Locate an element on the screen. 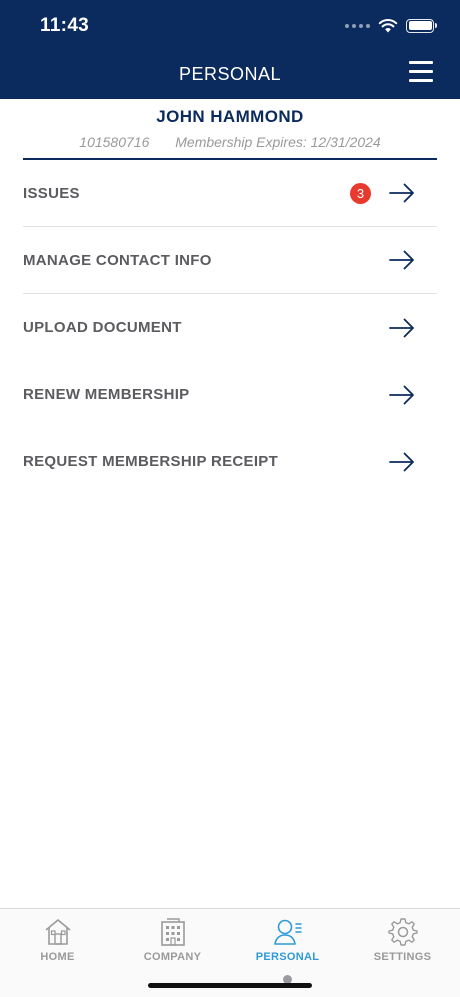 The image size is (460, 997). menu-item-request-membership-receipt: REQUEST MEMBERSHIP RECEIPT is located at coordinates (230, 461).